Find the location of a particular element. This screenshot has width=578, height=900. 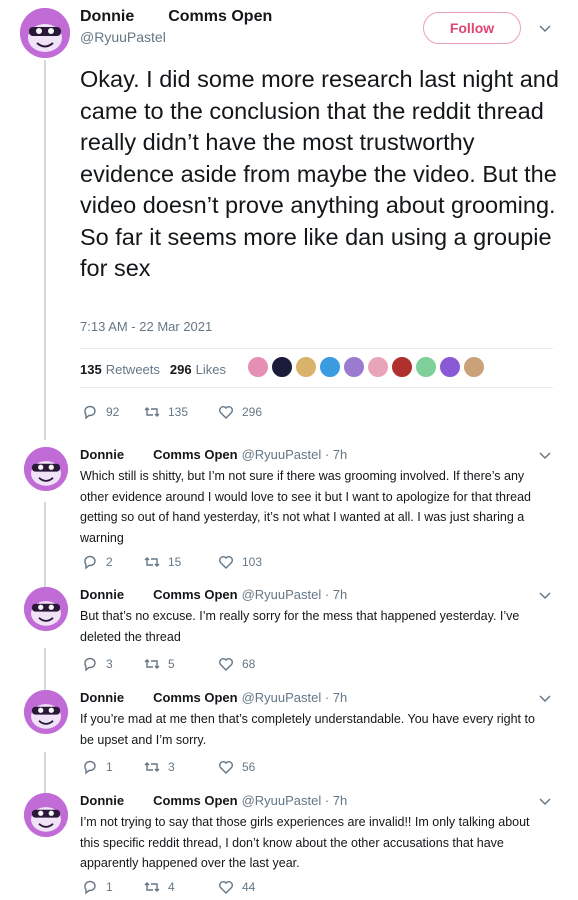

like-button: 103 is located at coordinates (240, 562).